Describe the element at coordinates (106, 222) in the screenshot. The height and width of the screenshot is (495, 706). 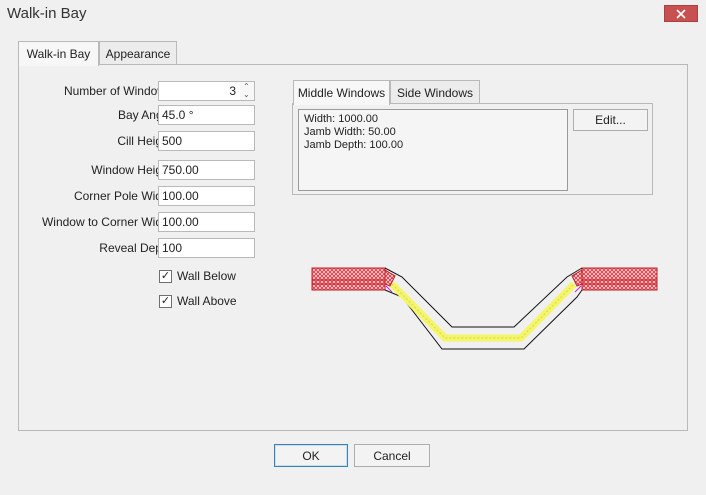
I see `window-to-corner-width-label: Window to Corner Width` at that location.